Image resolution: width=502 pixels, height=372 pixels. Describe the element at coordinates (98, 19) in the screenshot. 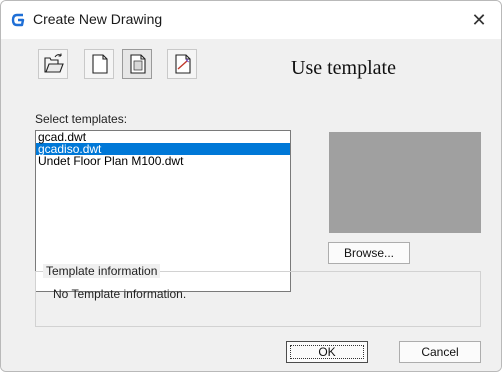

I see `window-title: Create New Drawing` at that location.